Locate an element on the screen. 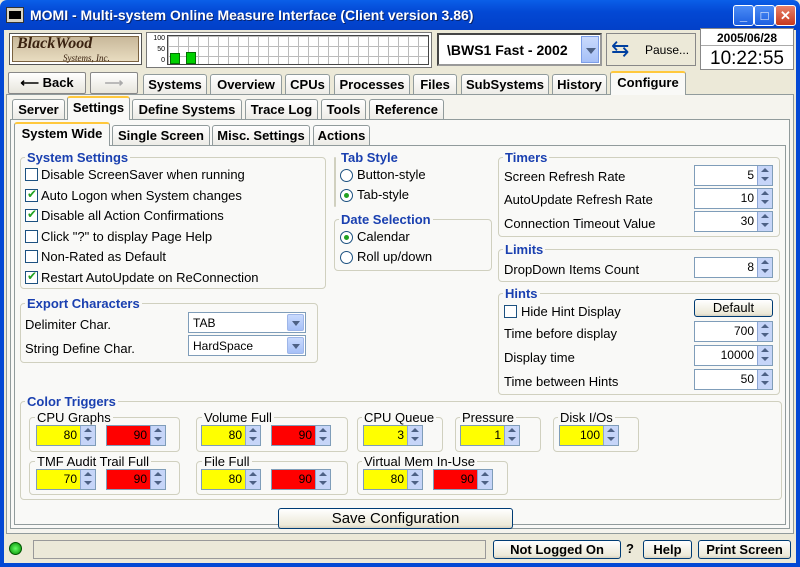  restart-autoupdate-checkbox is located at coordinates (31, 276).